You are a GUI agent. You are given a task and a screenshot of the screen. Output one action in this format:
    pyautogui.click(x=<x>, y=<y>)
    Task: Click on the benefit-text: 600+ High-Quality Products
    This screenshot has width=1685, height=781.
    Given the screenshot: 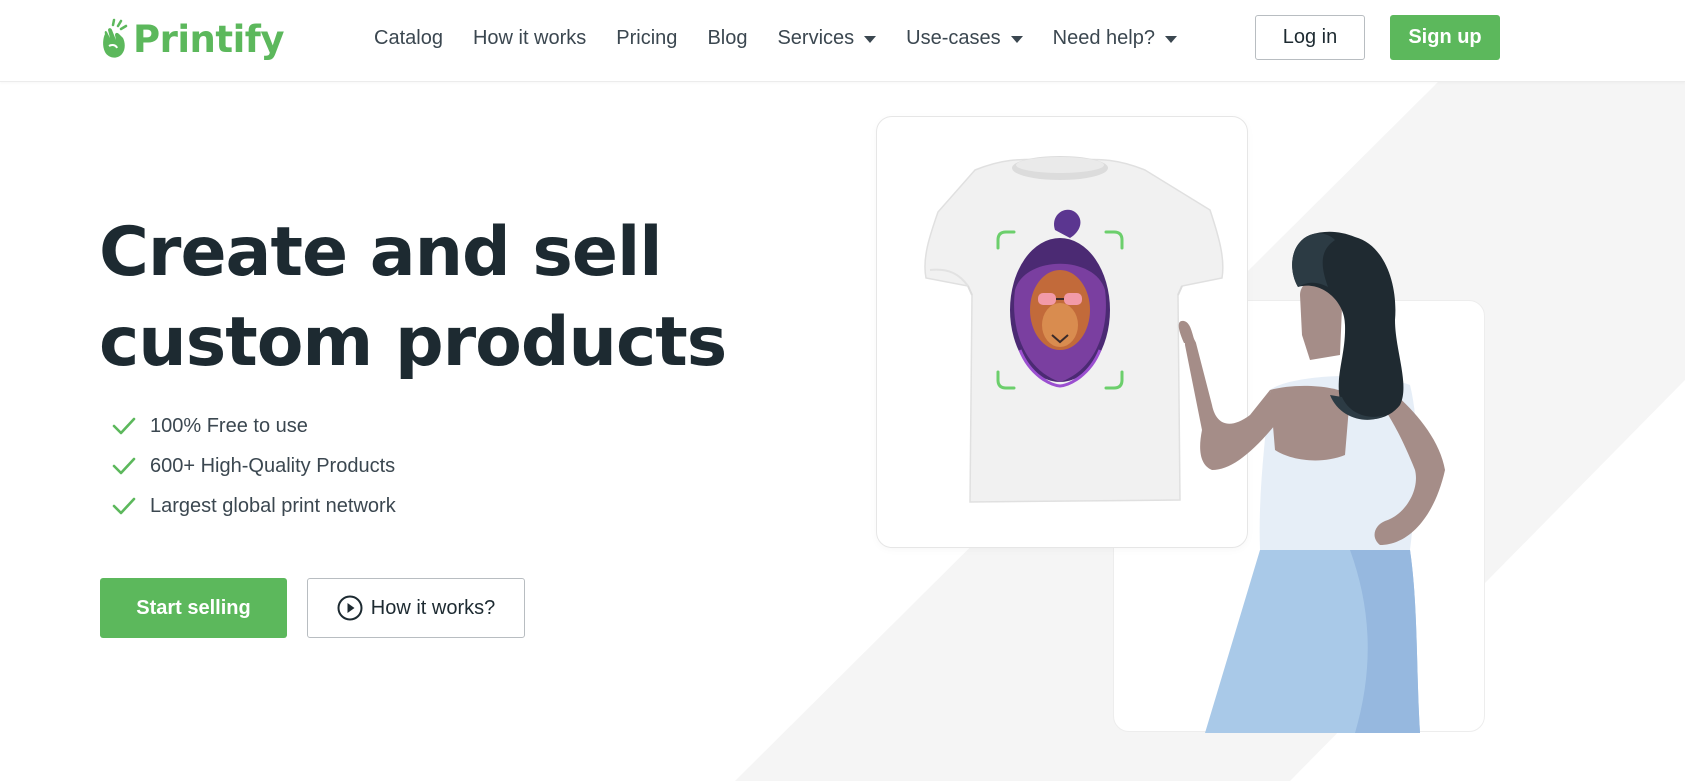 What is the action you would take?
    pyautogui.click(x=273, y=465)
    